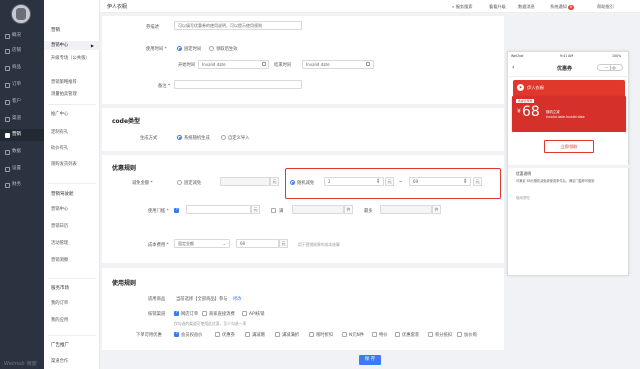 Image resolution: width=640 pixels, height=369 pixels. Describe the element at coordinates (72, 148) in the screenshot. I see `subnav-item: 砍价有礼` at that location.